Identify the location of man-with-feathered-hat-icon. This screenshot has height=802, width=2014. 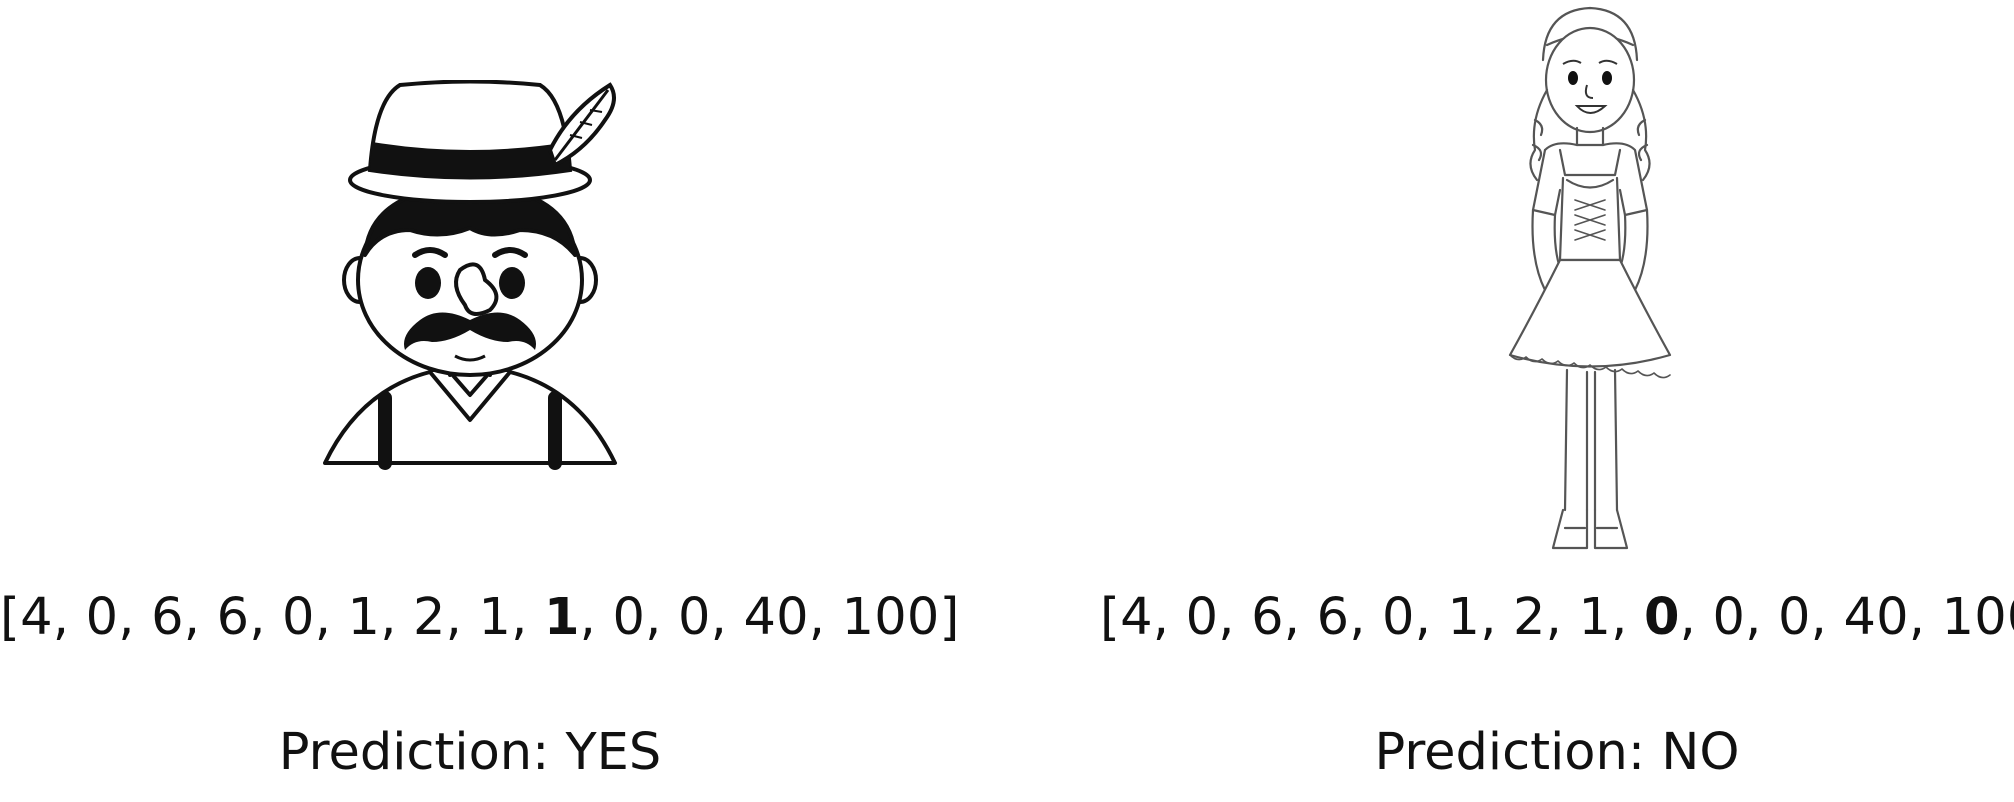
(470, 274).